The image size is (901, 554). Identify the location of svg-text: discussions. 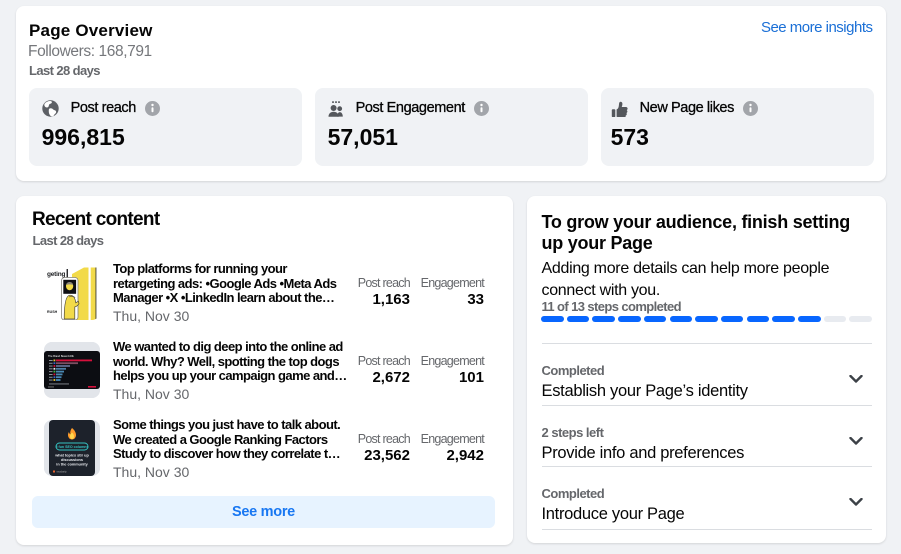
(72, 460).